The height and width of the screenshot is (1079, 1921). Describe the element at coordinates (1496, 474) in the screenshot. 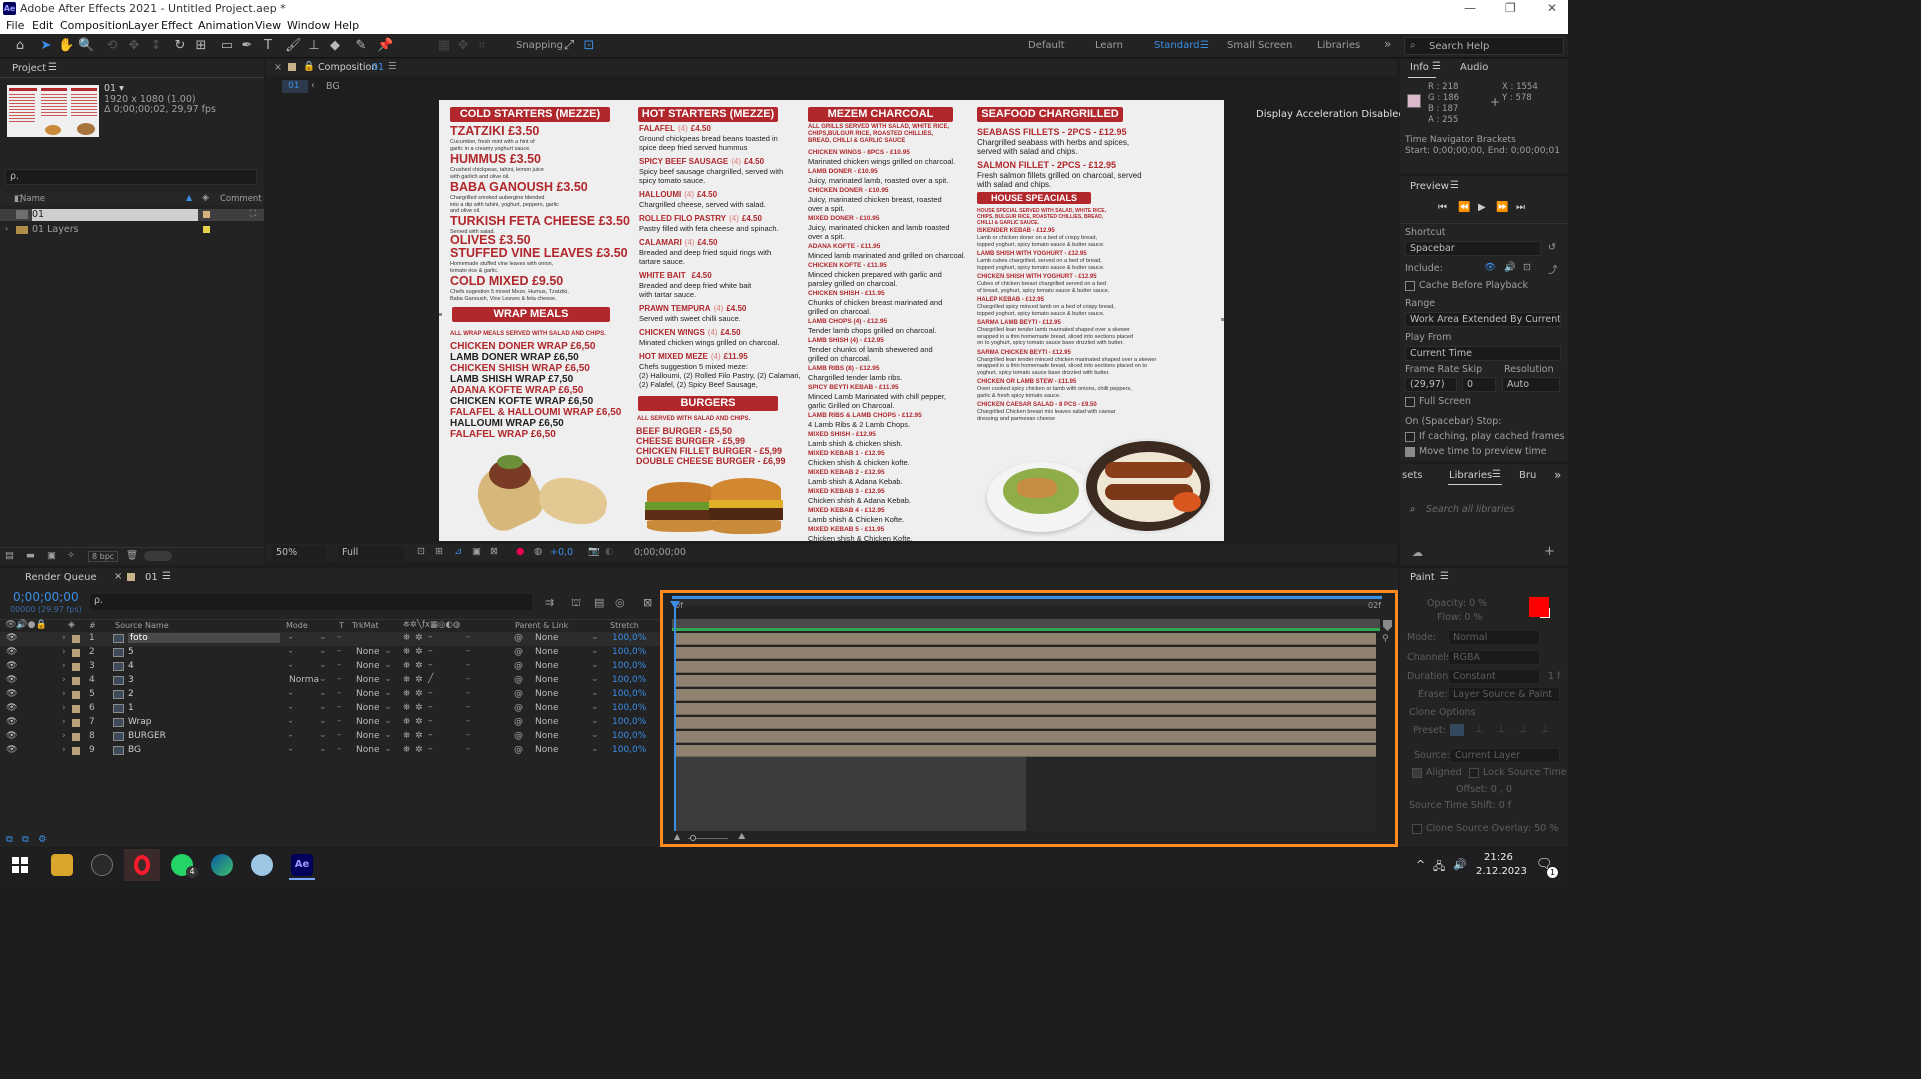

I see `libraries-panel-menu-icon: ☰` at that location.